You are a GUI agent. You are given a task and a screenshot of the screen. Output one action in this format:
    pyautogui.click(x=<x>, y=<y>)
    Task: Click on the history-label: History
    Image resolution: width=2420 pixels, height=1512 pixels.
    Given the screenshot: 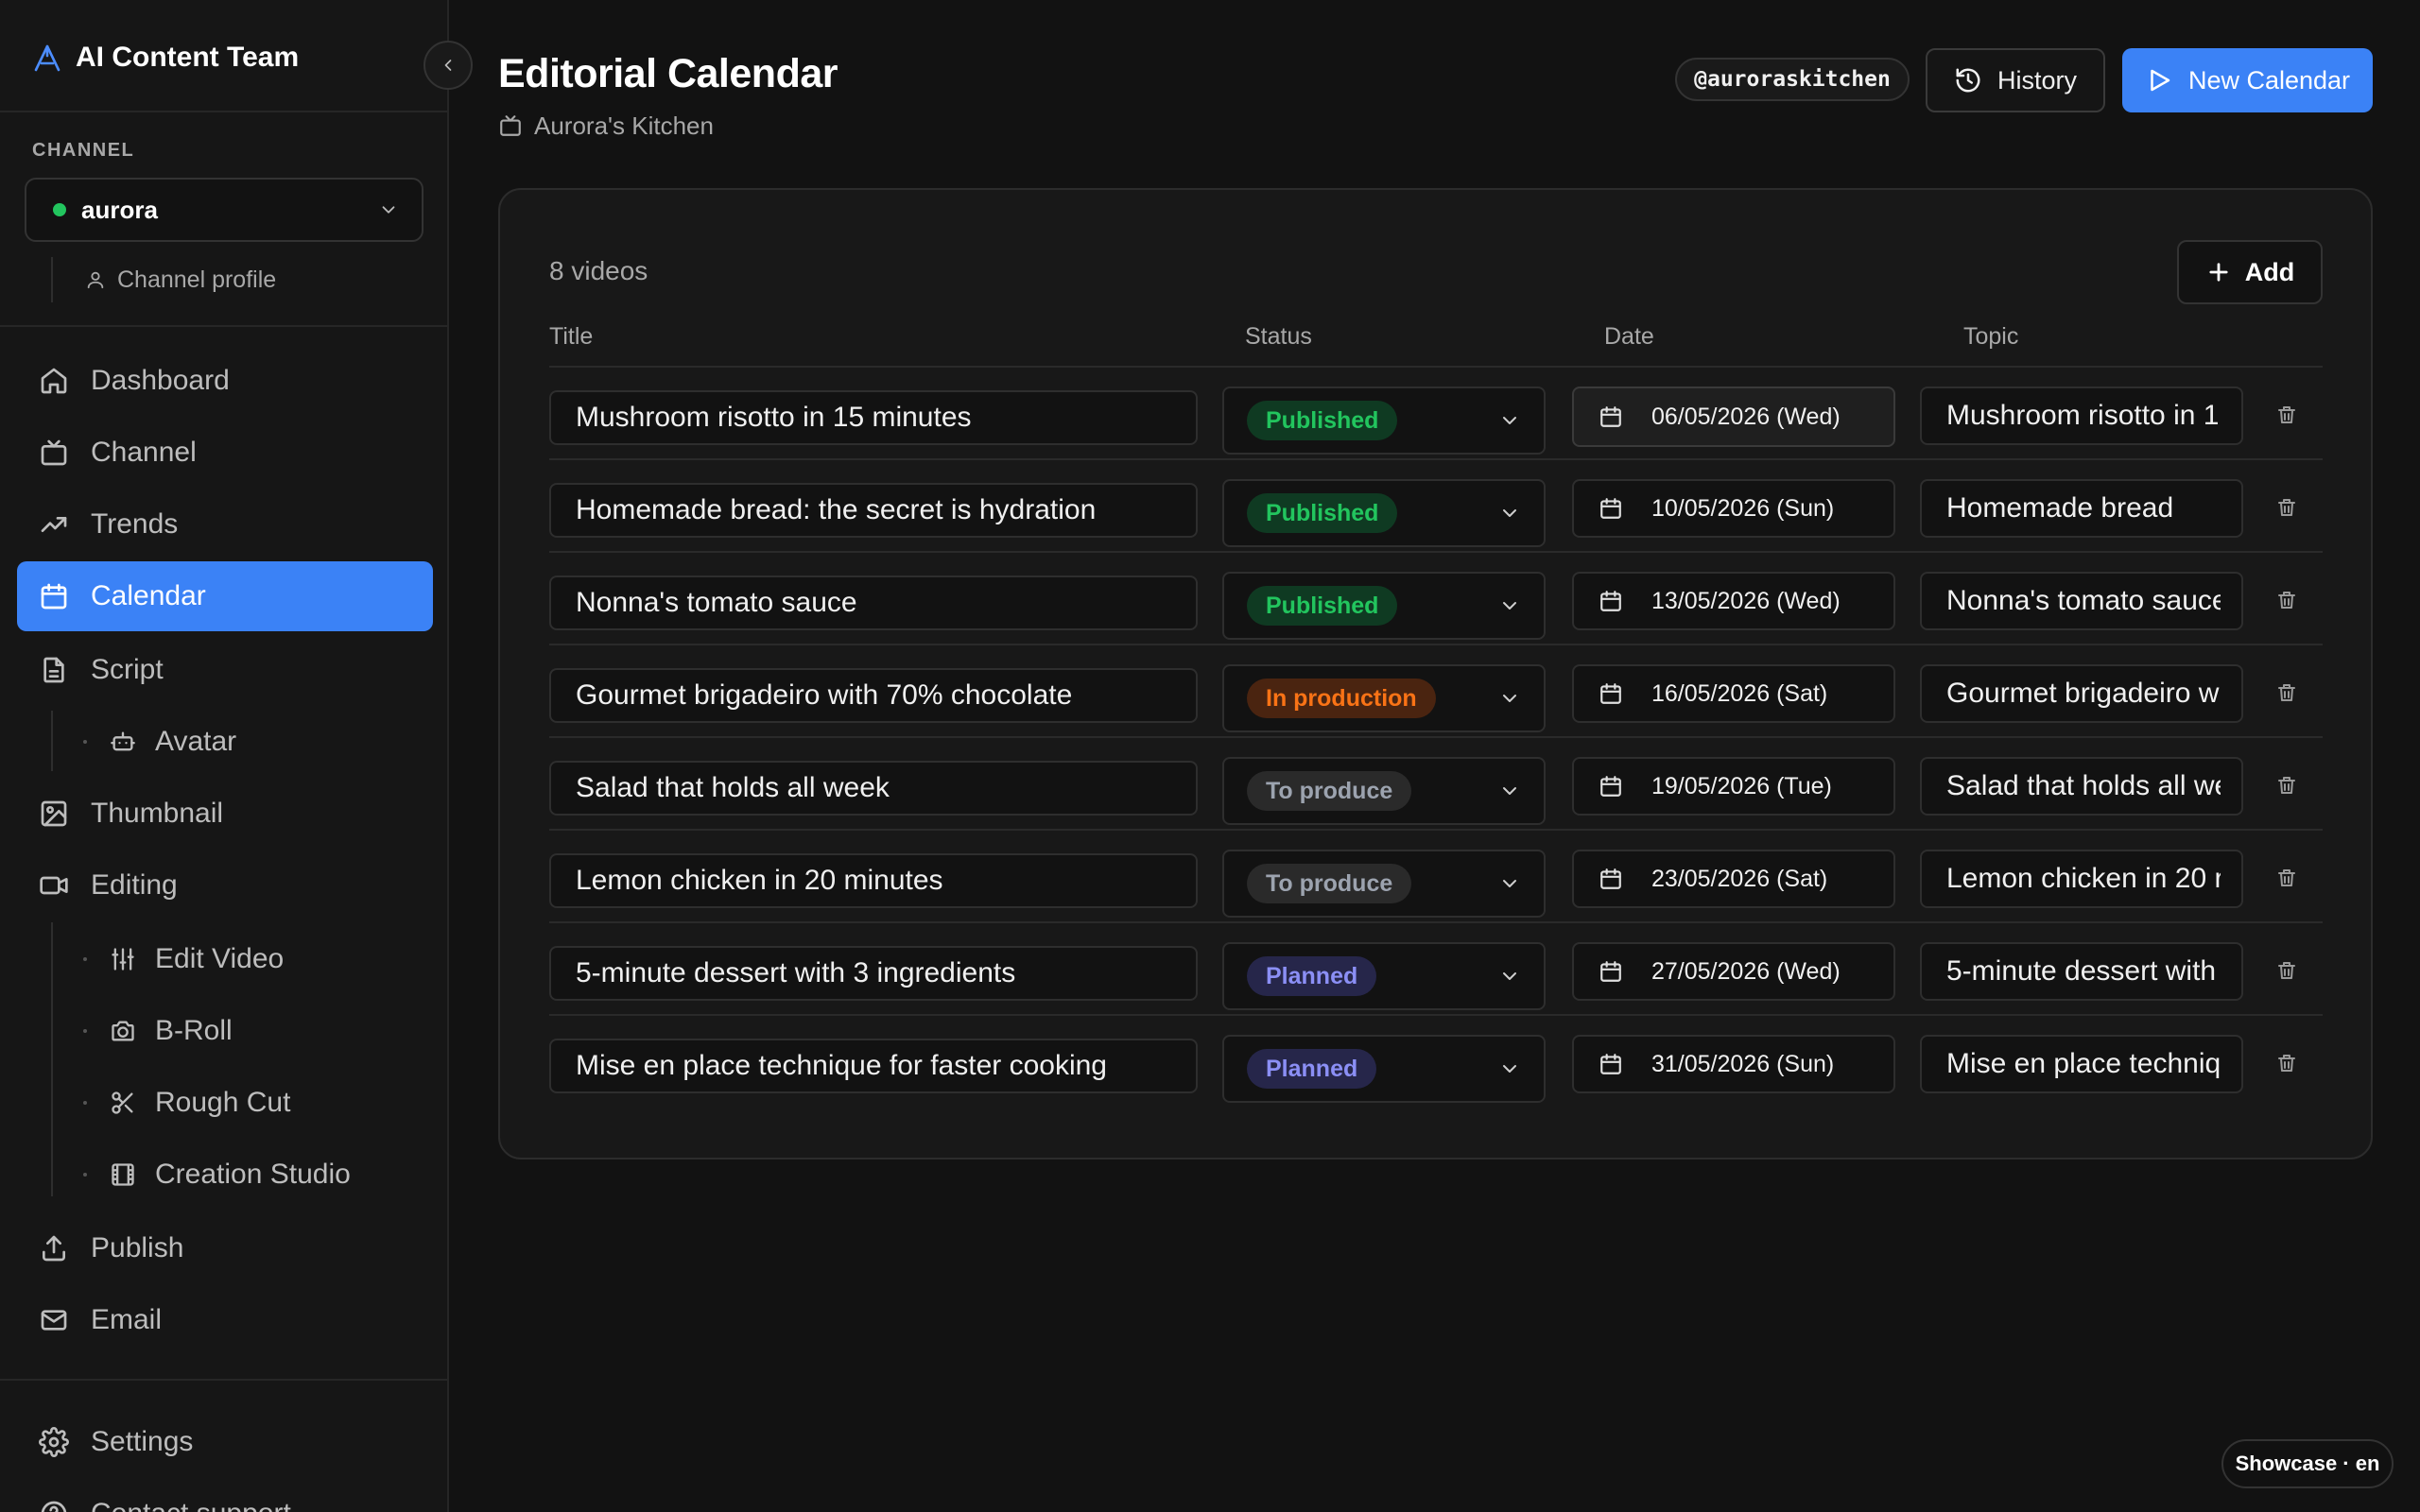 What is the action you would take?
    pyautogui.click(x=2036, y=79)
    